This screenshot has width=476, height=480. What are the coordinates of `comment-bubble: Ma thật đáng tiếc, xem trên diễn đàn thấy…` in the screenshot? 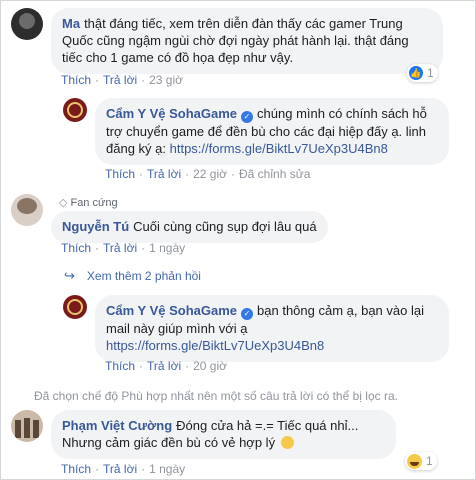 It's located at (247, 41).